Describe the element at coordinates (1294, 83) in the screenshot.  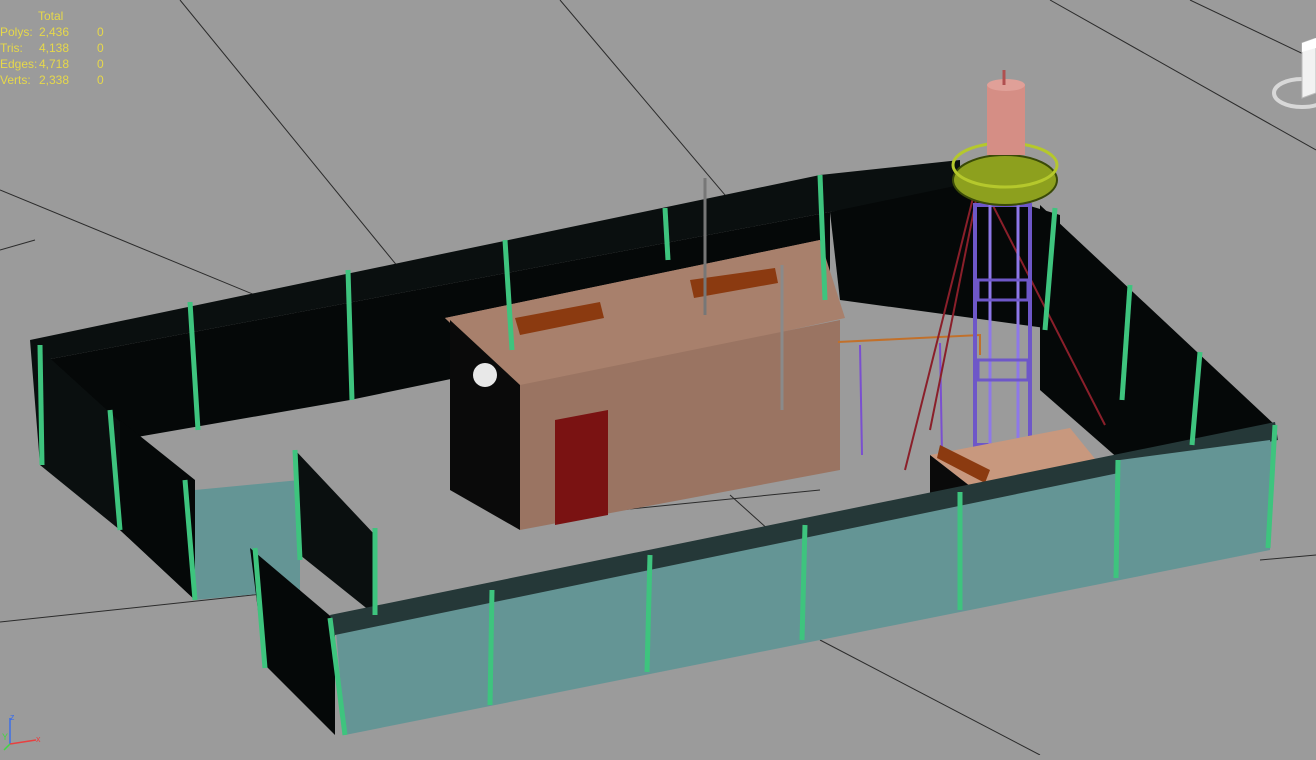
I see `viewcube` at that location.